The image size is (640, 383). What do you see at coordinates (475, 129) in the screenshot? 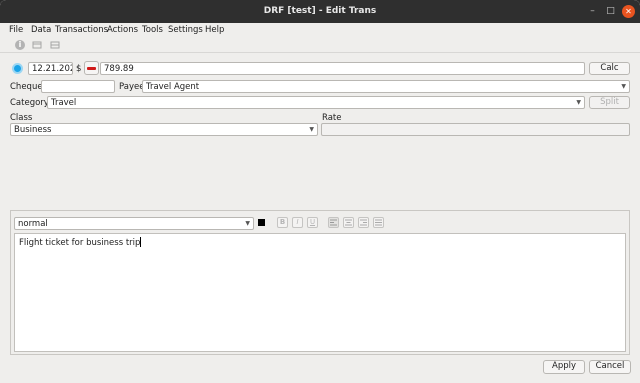
I see `rate-field` at bounding box center [475, 129].